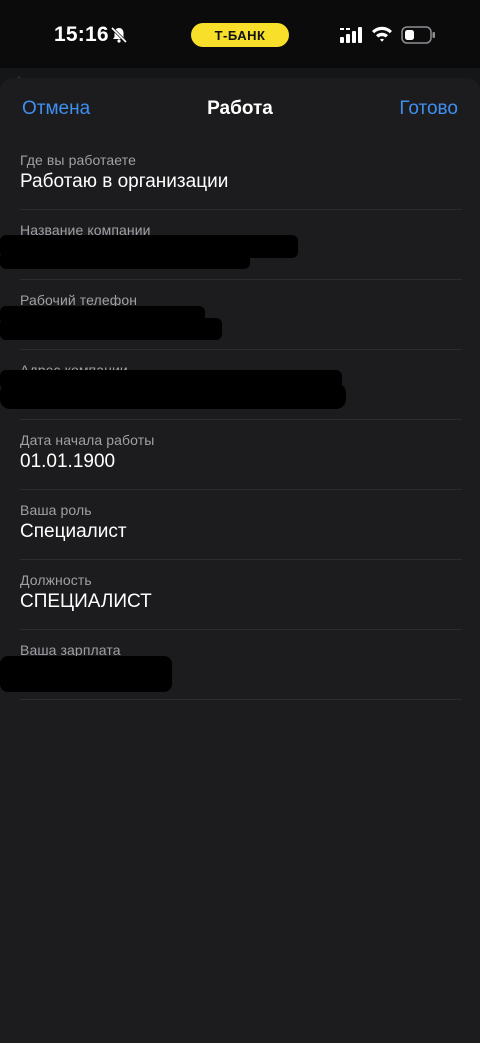 The image size is (480, 1043). What do you see at coordinates (56, 510) in the screenshot?
I see `field-label: Ваша роль` at bounding box center [56, 510].